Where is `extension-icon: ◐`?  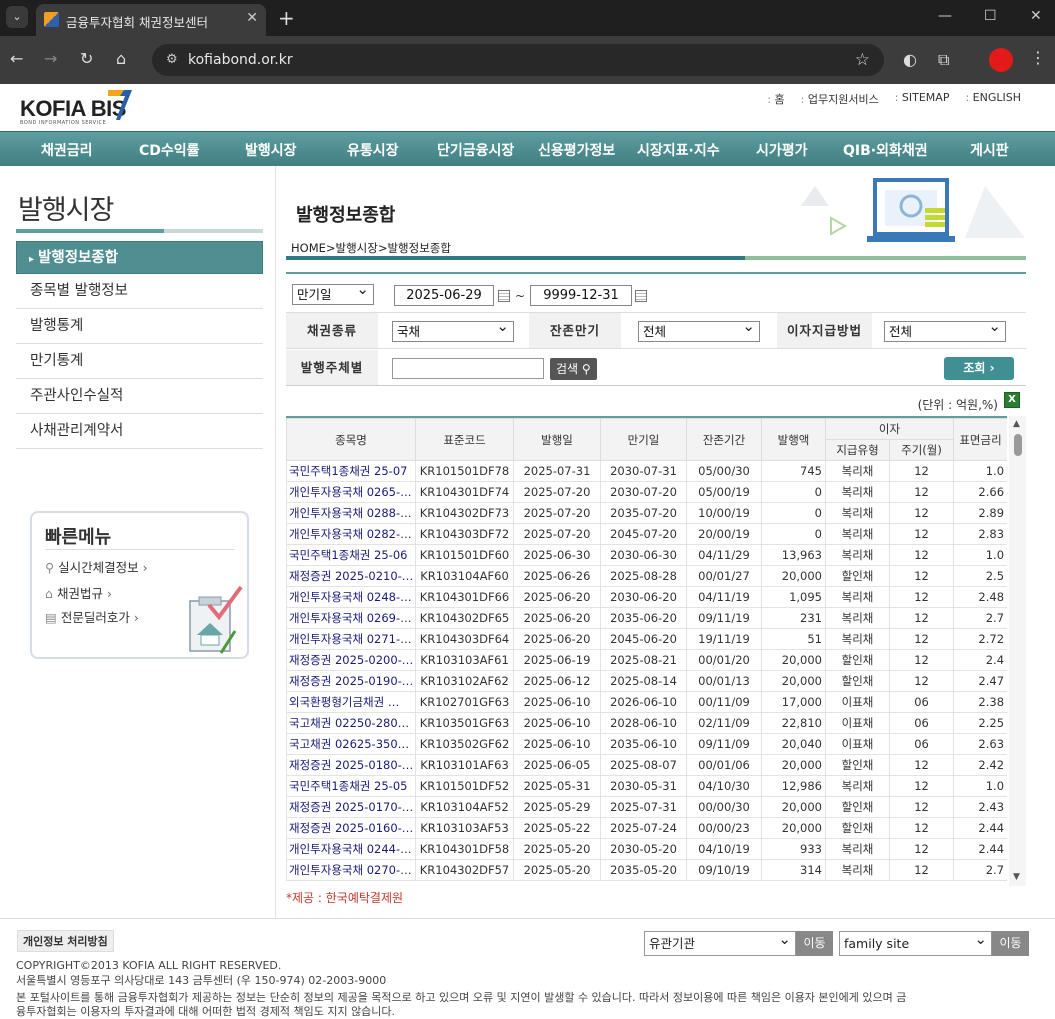
extension-icon: ◐ is located at coordinates (910, 59).